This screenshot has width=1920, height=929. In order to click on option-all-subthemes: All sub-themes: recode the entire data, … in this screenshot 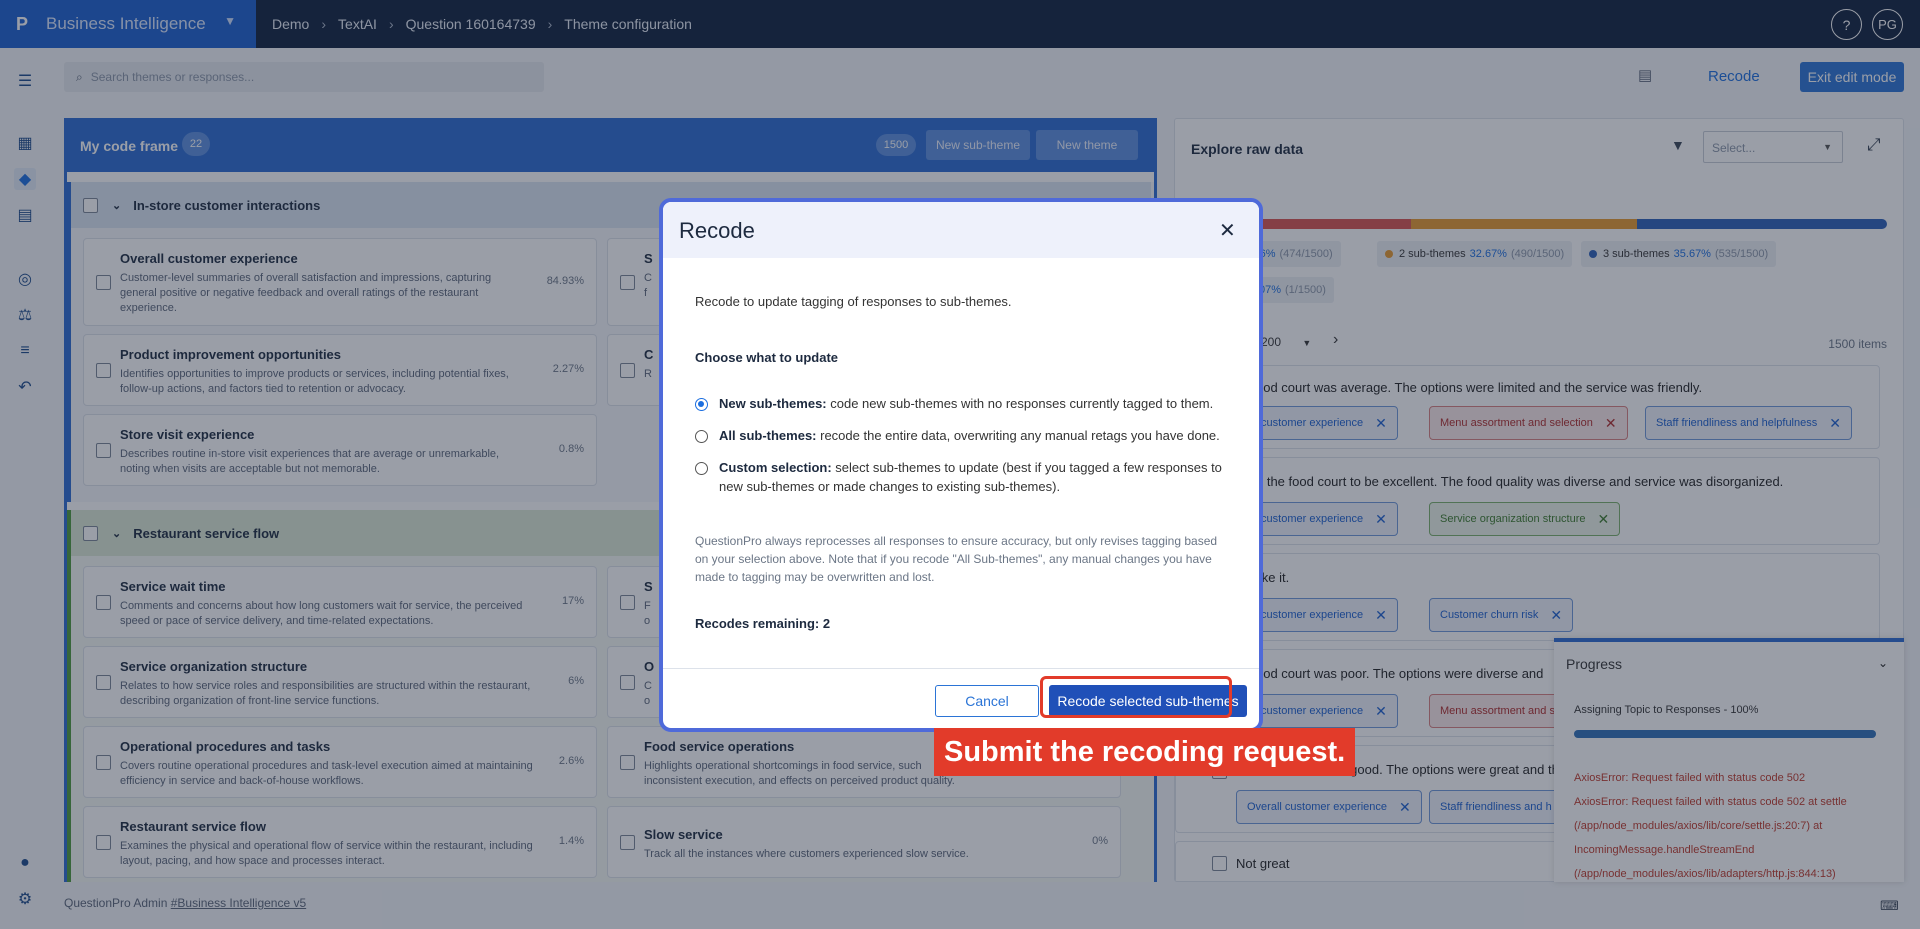, I will do `click(979, 435)`.